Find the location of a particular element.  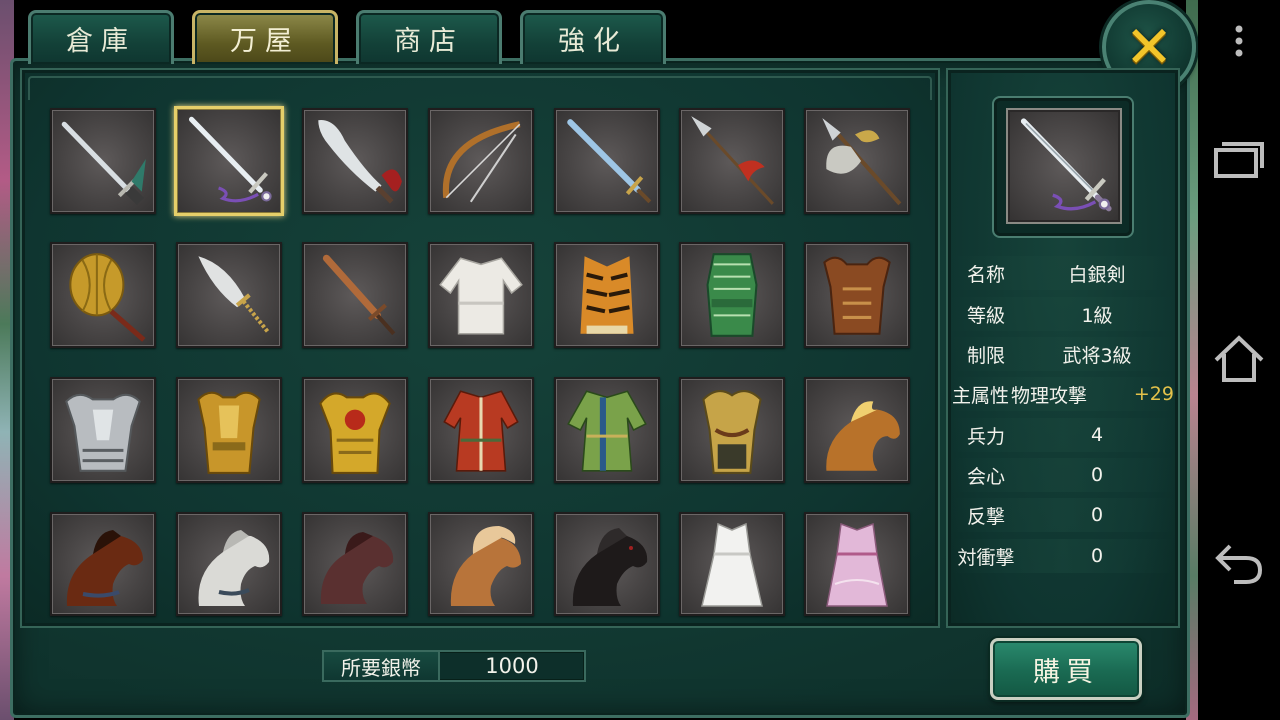

stat-row: 等級 1級 is located at coordinates (1063, 314).